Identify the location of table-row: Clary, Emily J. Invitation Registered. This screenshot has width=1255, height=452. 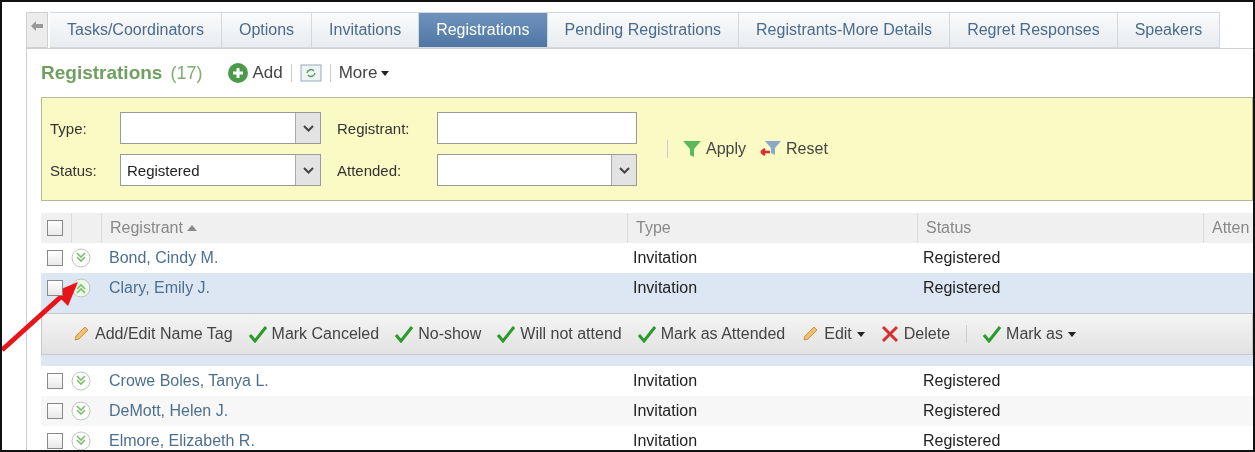
(647, 288).